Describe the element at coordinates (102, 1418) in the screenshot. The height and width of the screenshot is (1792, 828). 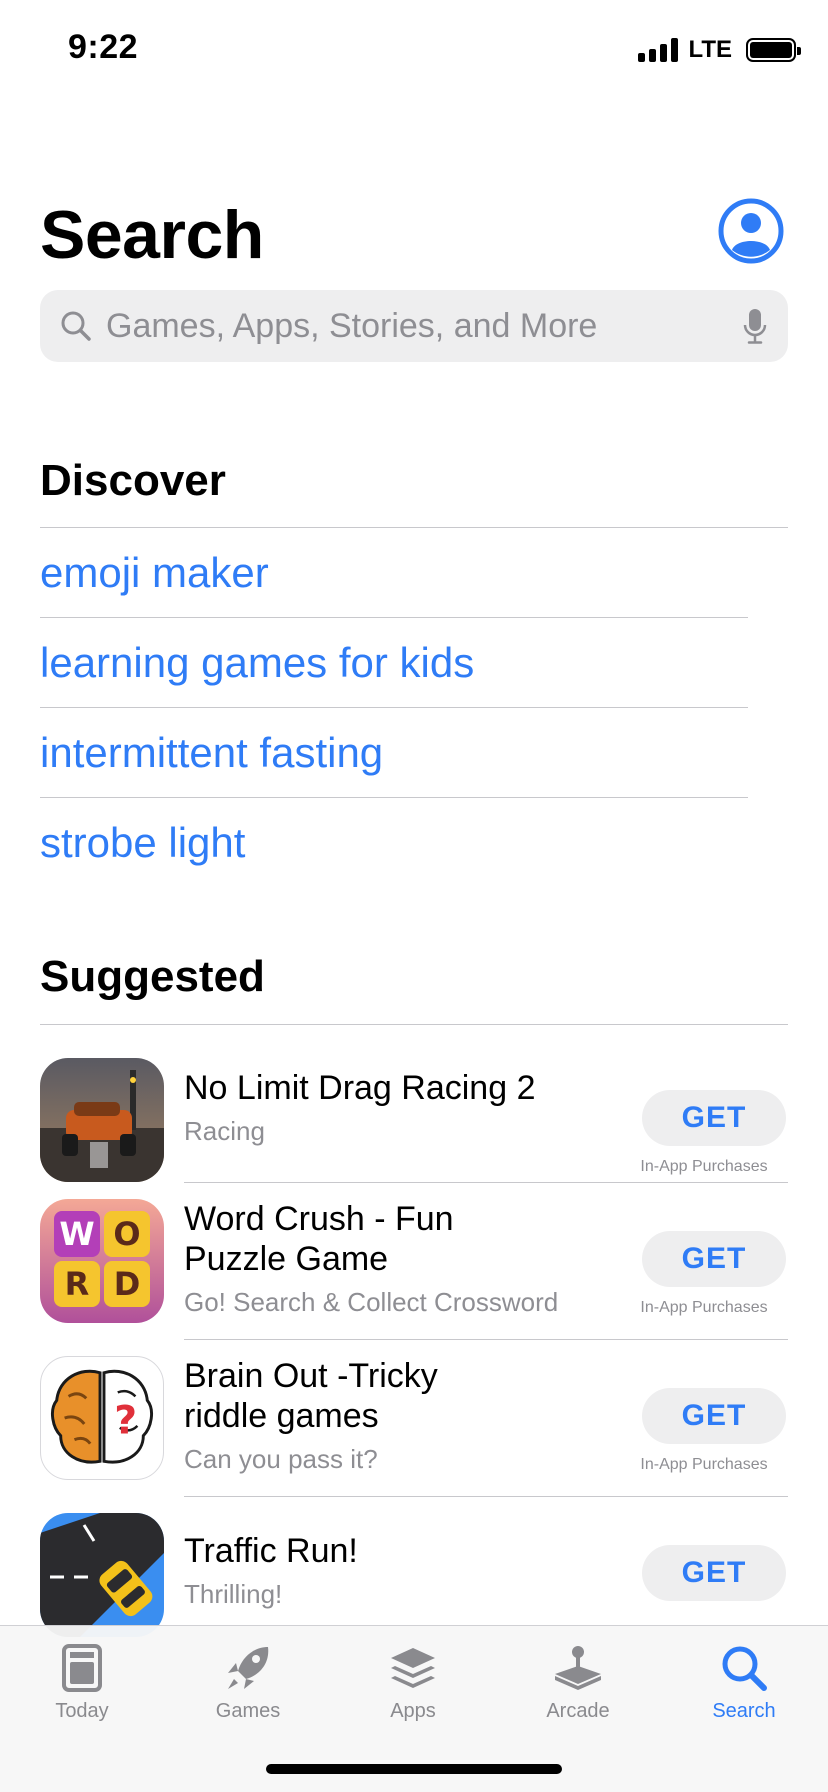
I see `brain-out-icon: ?` at that location.